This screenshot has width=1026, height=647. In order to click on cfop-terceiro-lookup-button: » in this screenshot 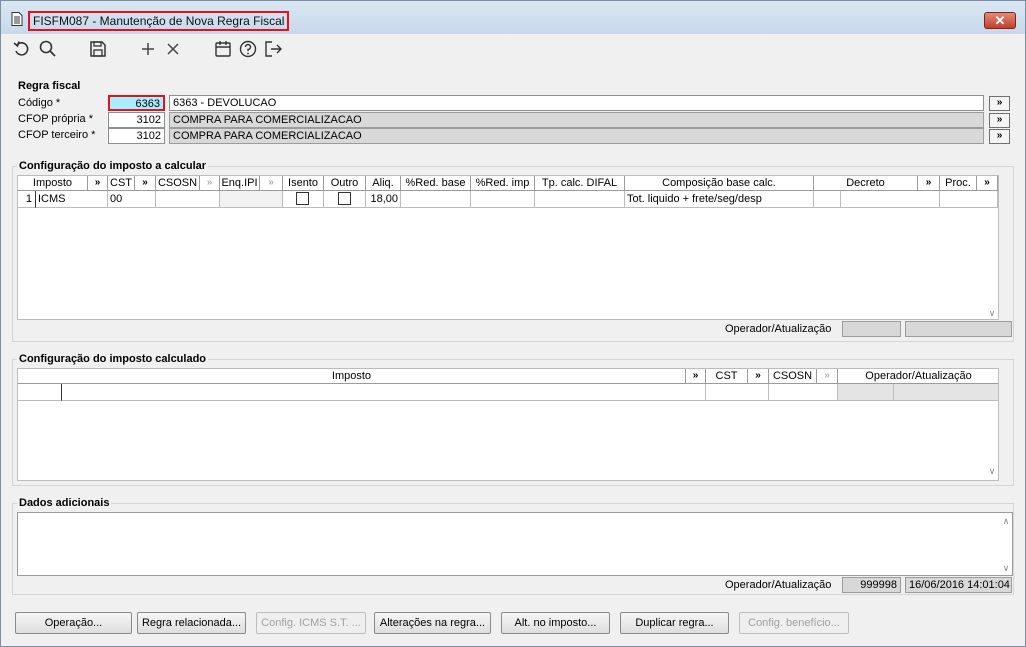, I will do `click(999, 136)`.